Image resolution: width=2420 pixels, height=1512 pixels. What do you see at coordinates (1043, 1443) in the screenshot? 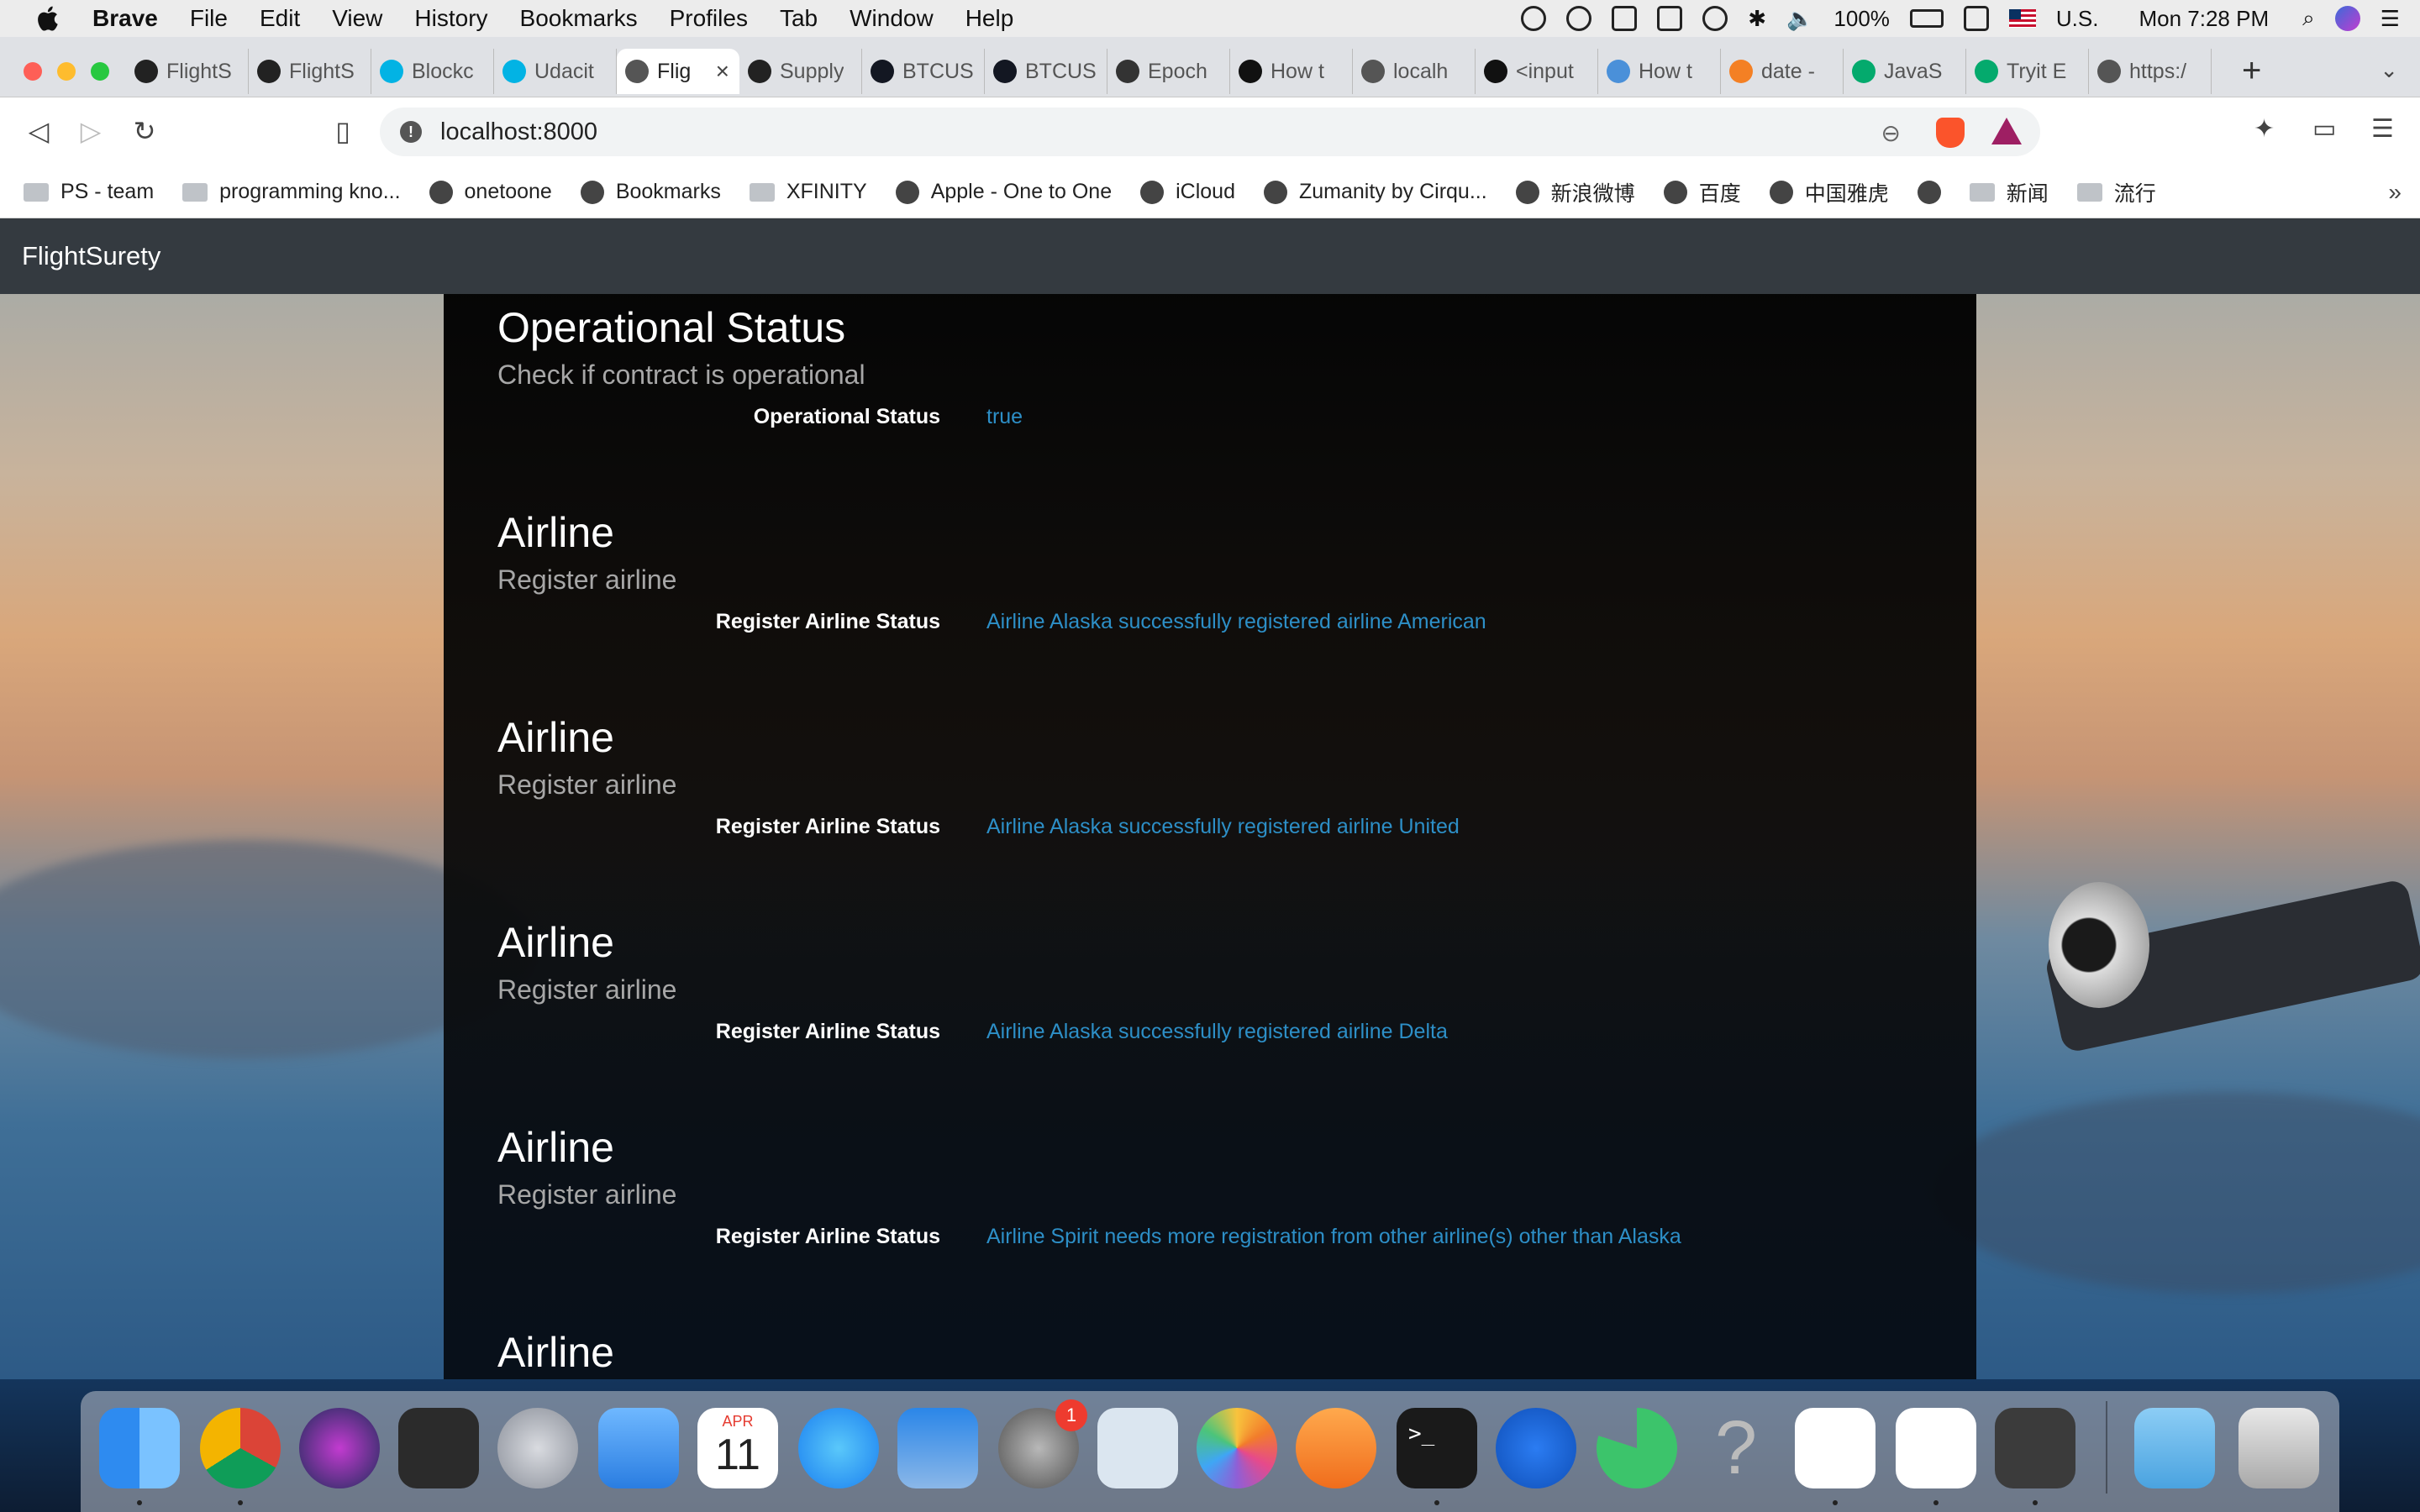
I see `system-preferences-icon: 1` at bounding box center [1043, 1443].